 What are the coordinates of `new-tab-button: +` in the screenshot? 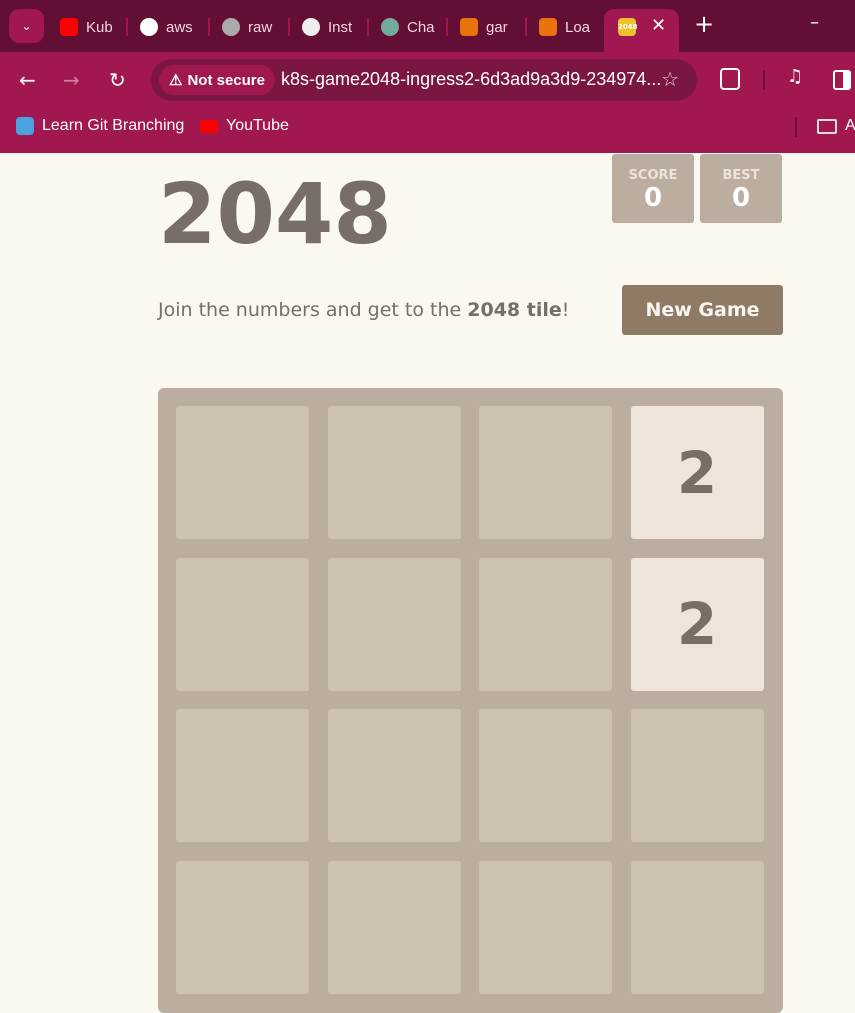 It's located at (704, 24).